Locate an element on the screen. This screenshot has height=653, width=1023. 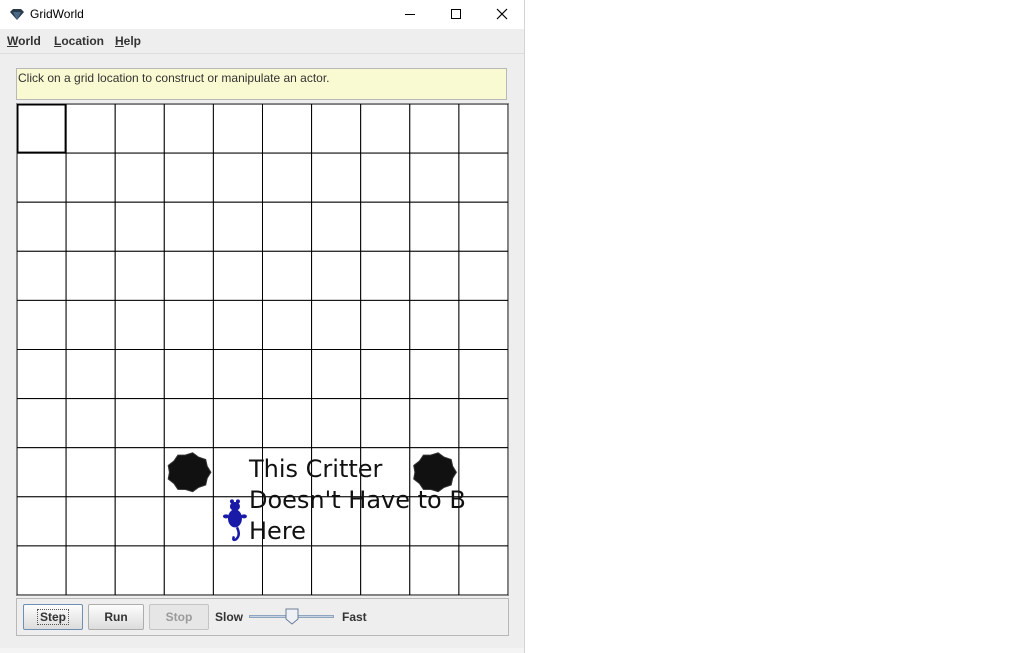
stop-button: Stop is located at coordinates (179, 617).